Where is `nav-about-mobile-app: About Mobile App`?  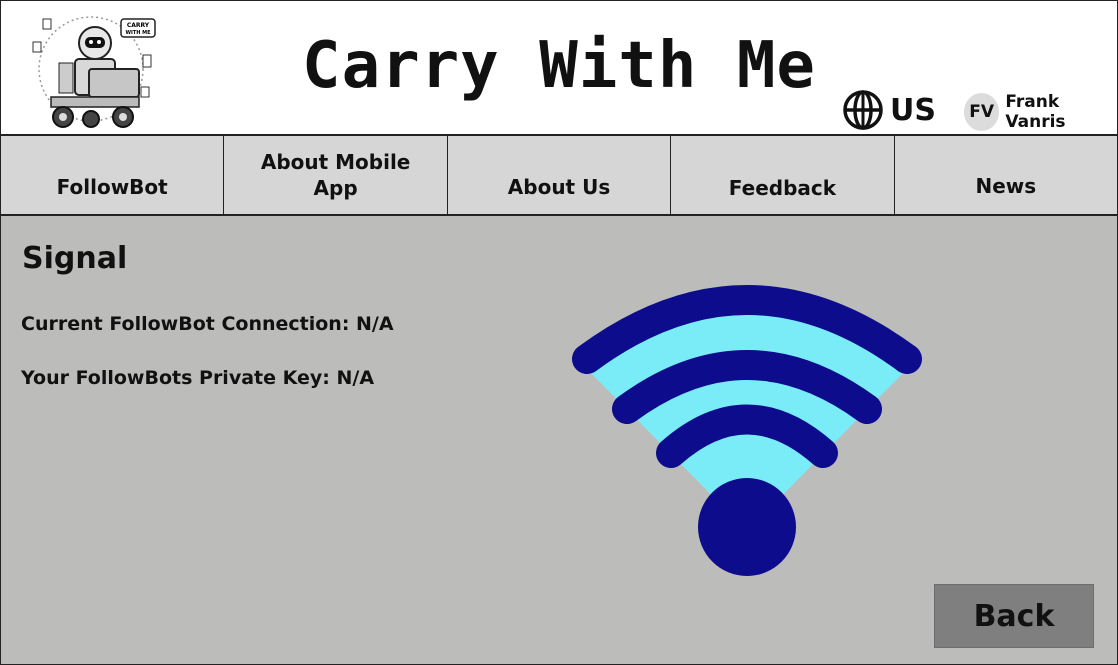 nav-about-mobile-app: About Mobile App is located at coordinates (336, 175).